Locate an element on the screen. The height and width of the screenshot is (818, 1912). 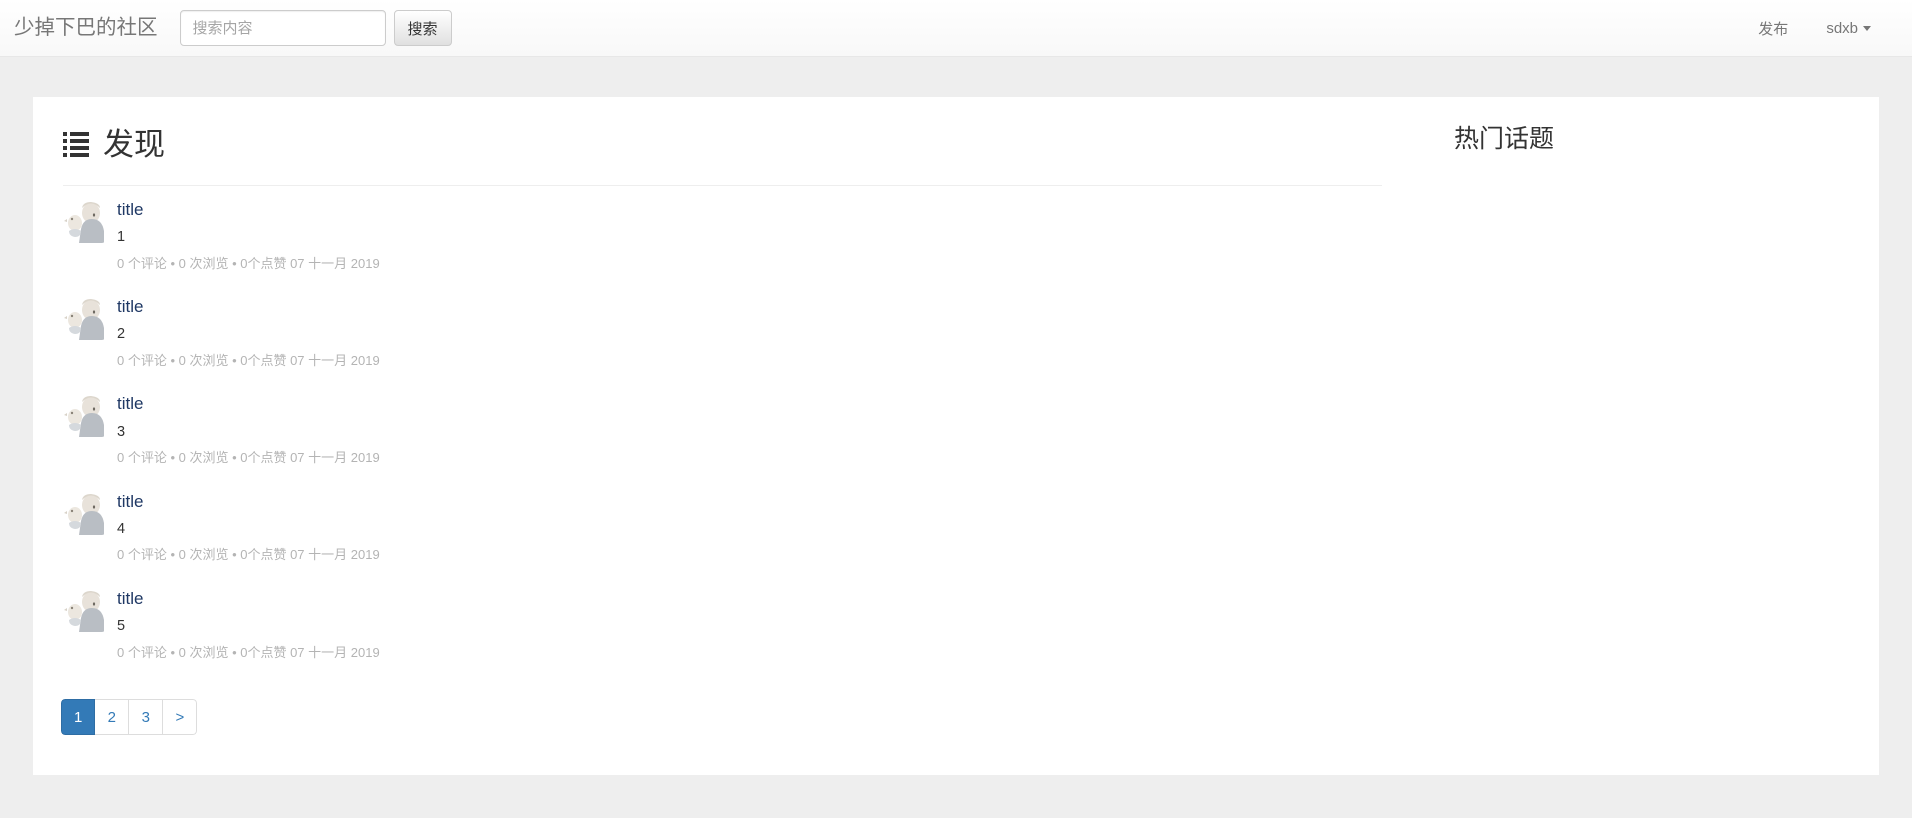
pagination-page-2: 2 is located at coordinates (112, 717).